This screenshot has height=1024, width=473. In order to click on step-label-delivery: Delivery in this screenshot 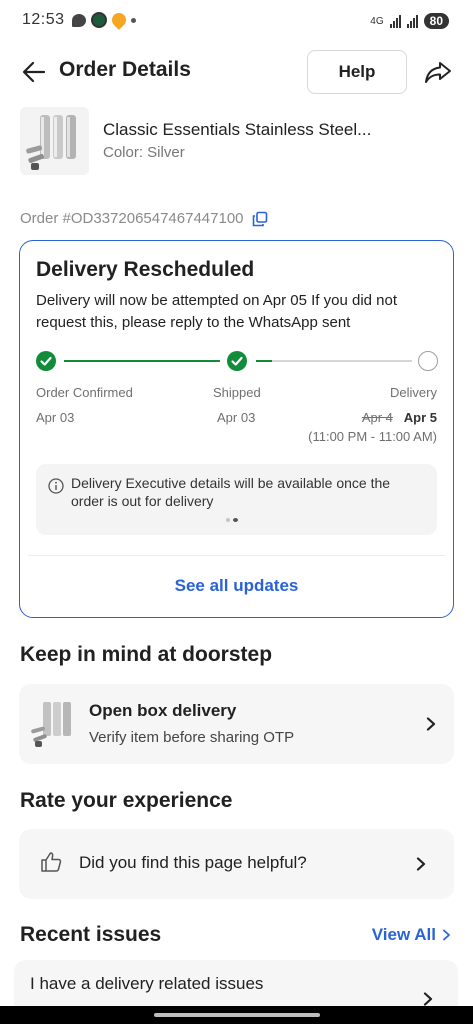, I will do `click(413, 392)`.